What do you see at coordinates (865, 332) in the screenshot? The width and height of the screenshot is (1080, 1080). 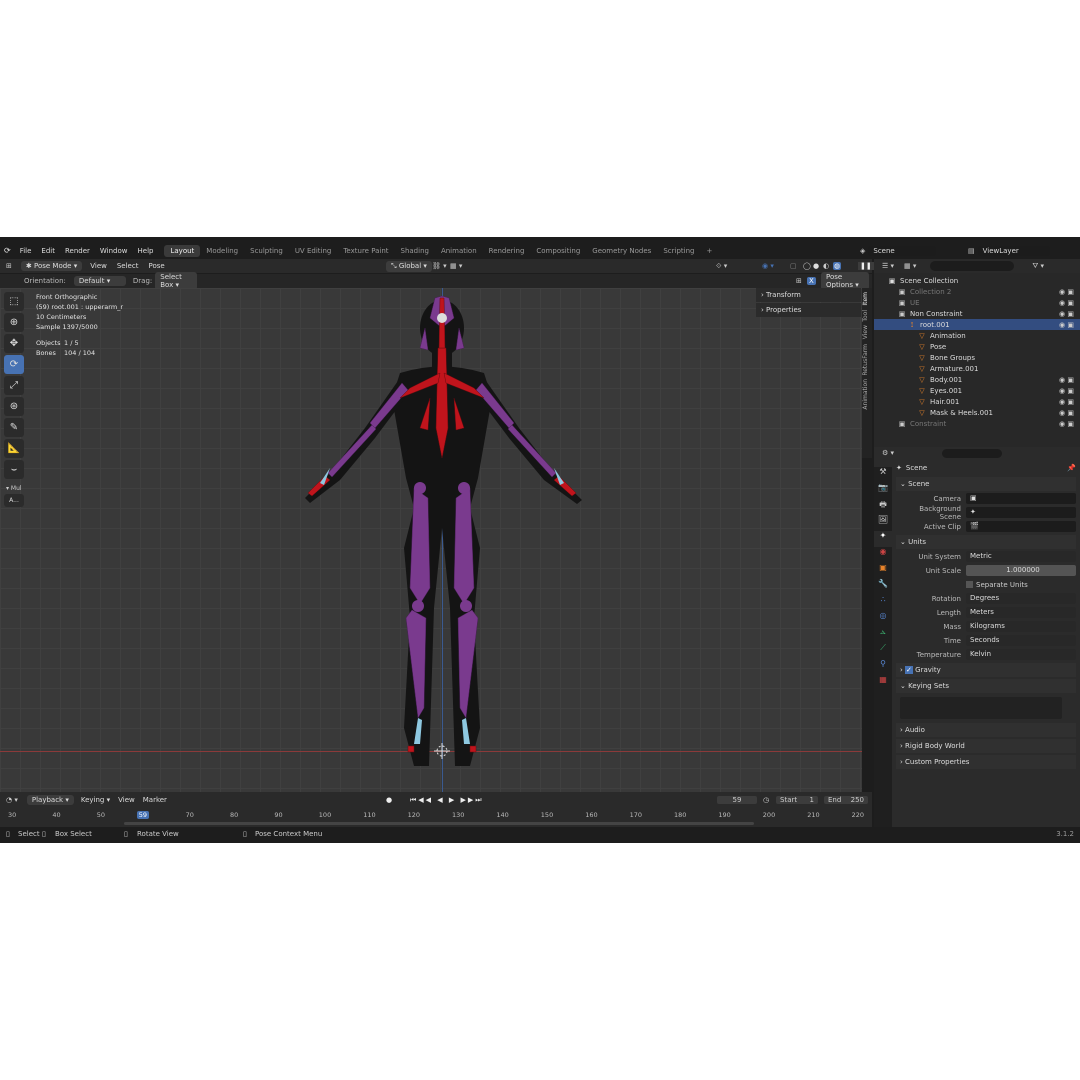 I see `tab-view: View` at bounding box center [865, 332].